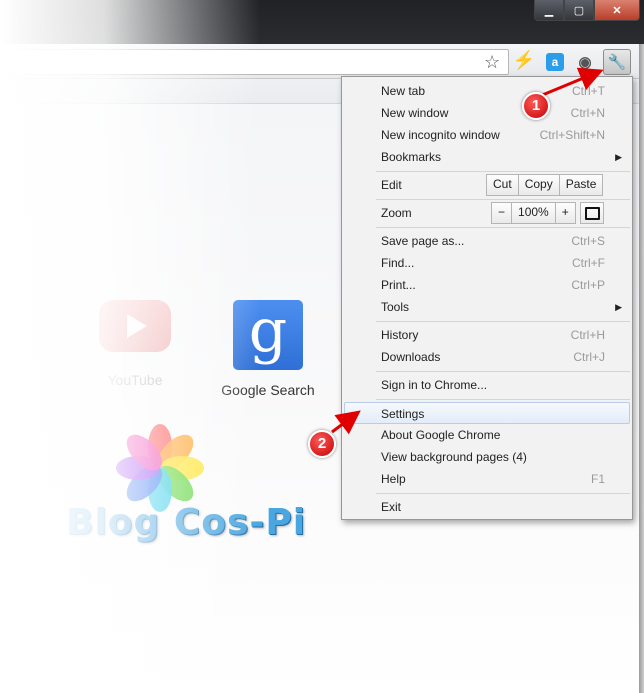  Describe the element at coordinates (487, 479) in the screenshot. I see `menu-item-help: Help F1` at that location.